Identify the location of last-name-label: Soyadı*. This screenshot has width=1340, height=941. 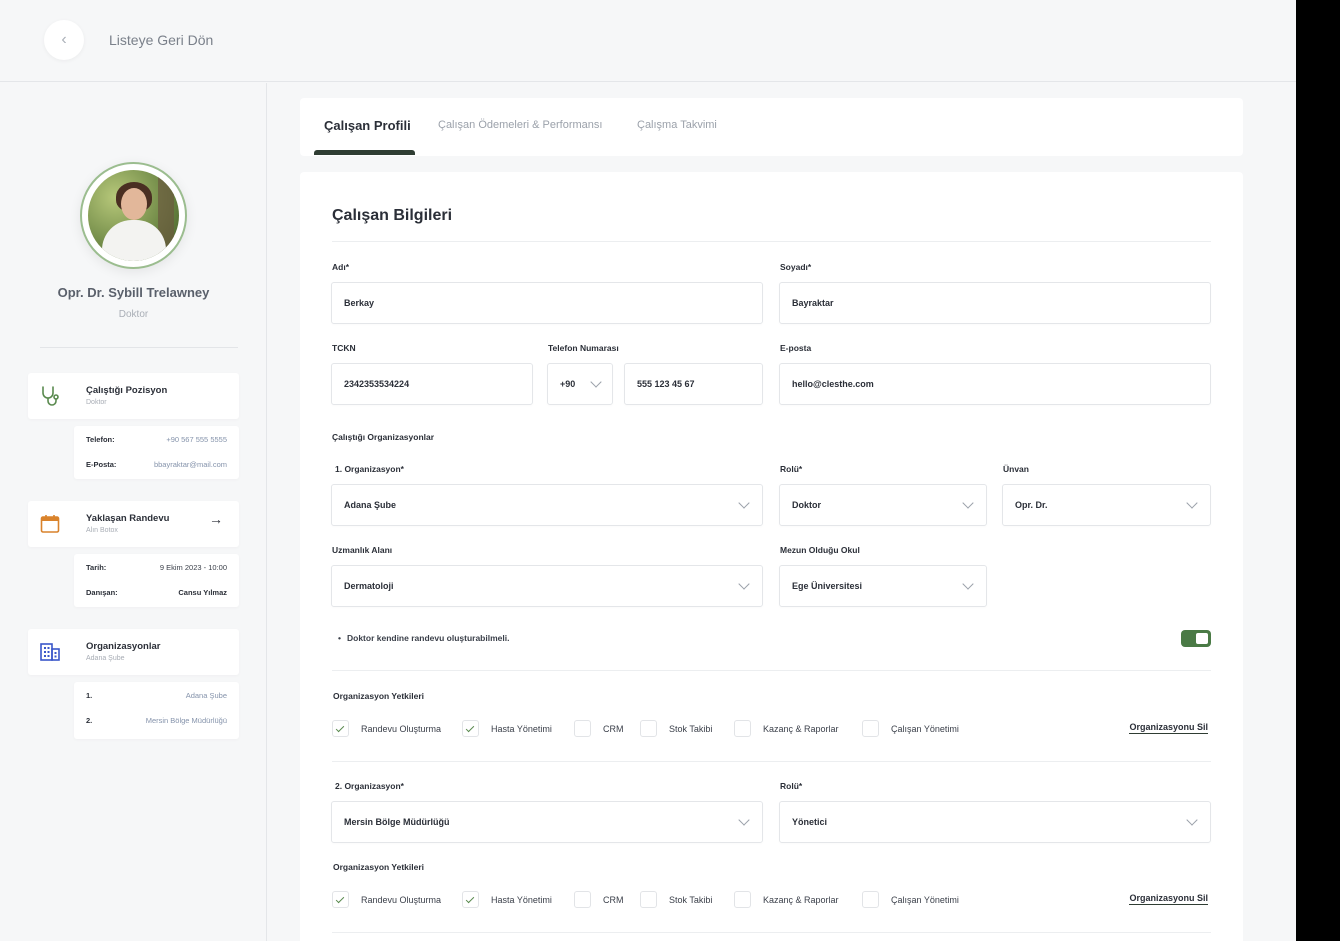
(796, 267).